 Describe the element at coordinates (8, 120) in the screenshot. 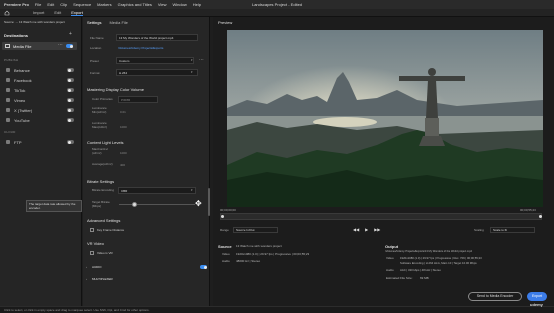

I see `youtube-icon` at that location.